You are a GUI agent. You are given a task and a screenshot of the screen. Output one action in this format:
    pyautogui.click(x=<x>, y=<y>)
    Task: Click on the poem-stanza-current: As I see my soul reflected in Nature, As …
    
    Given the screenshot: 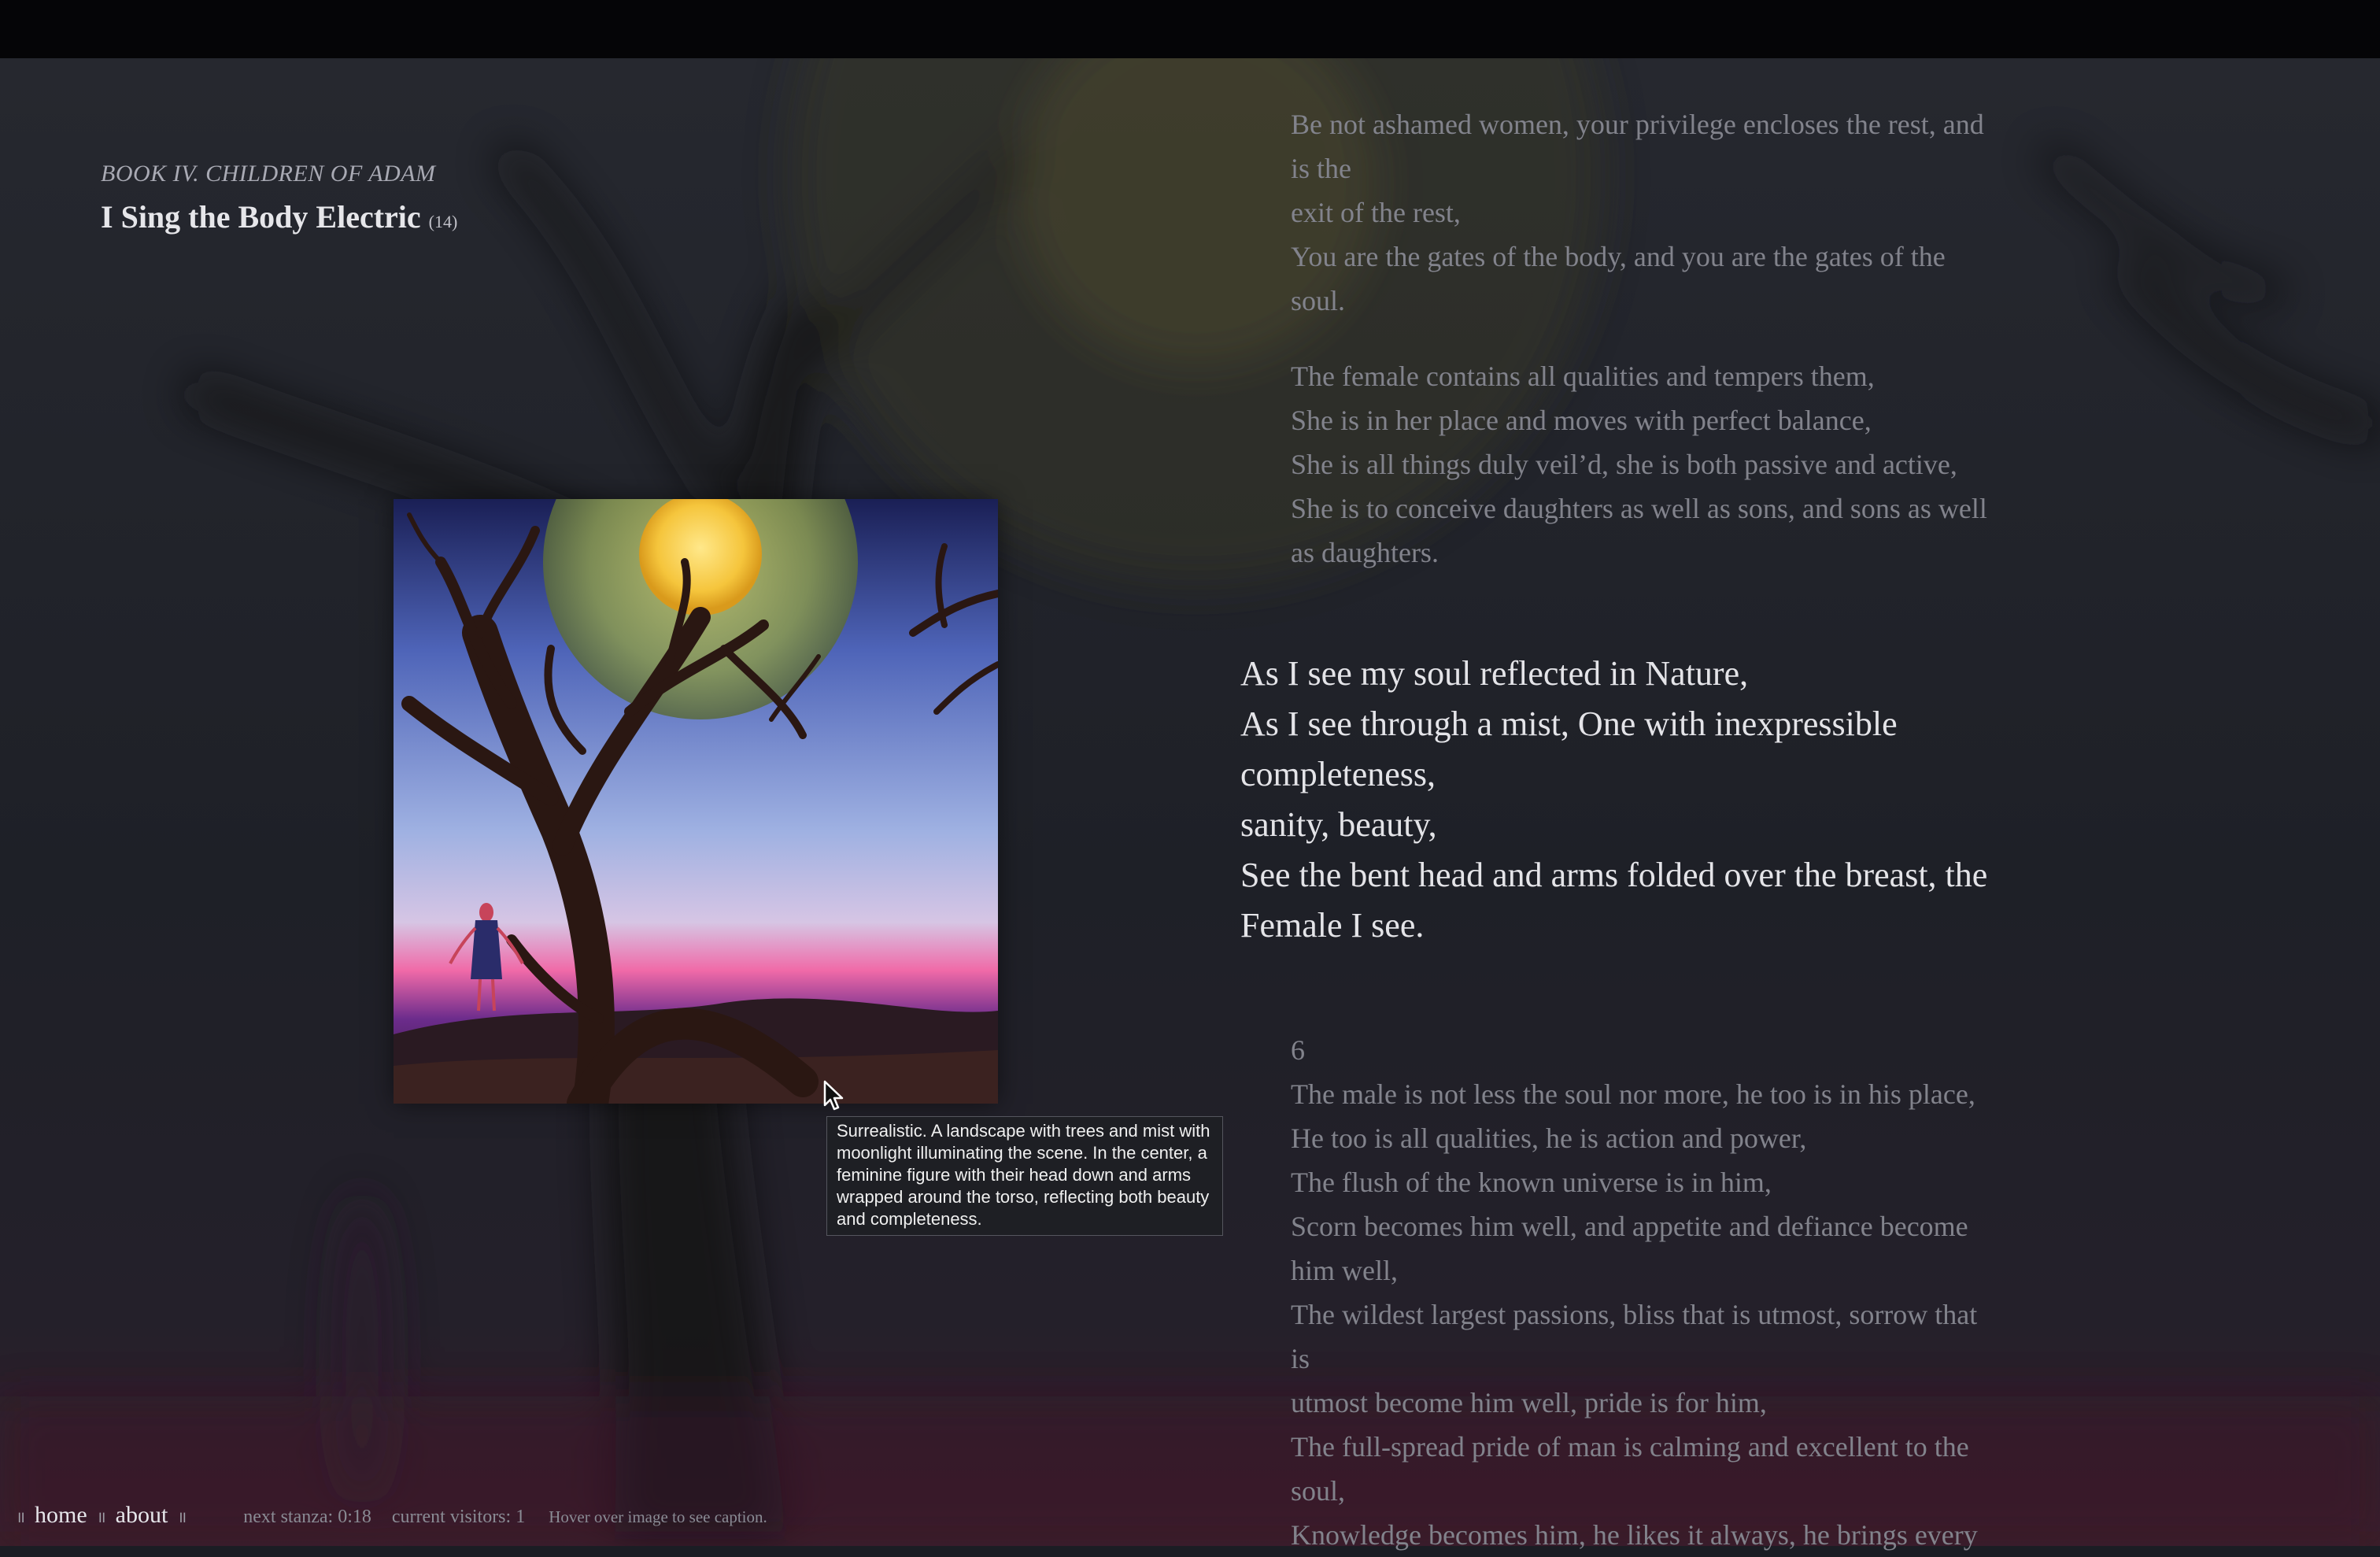 What is the action you would take?
    pyautogui.click(x=1669, y=800)
    